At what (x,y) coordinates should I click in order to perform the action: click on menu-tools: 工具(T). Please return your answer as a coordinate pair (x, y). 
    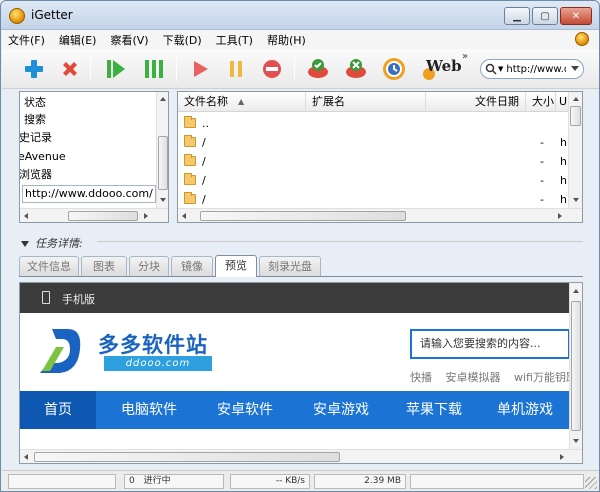
    Looking at the image, I should click on (234, 40).